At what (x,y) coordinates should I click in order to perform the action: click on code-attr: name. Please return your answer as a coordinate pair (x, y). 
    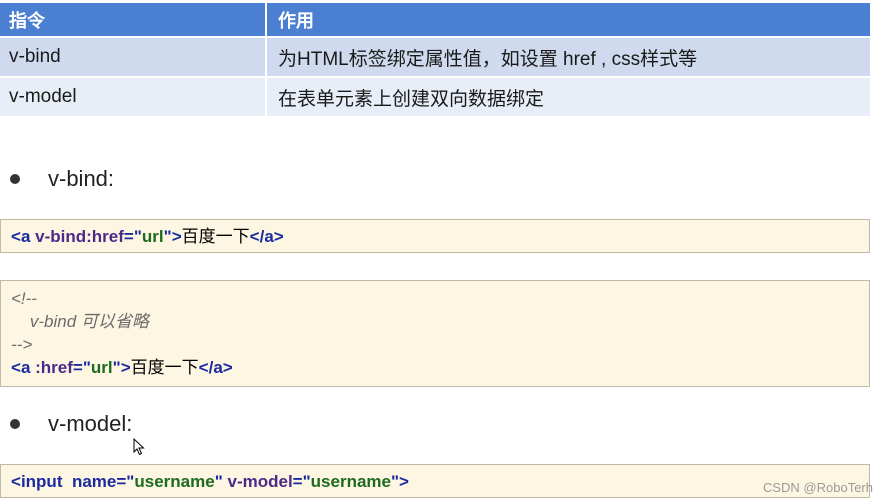
    Looking at the image, I should click on (94, 481).